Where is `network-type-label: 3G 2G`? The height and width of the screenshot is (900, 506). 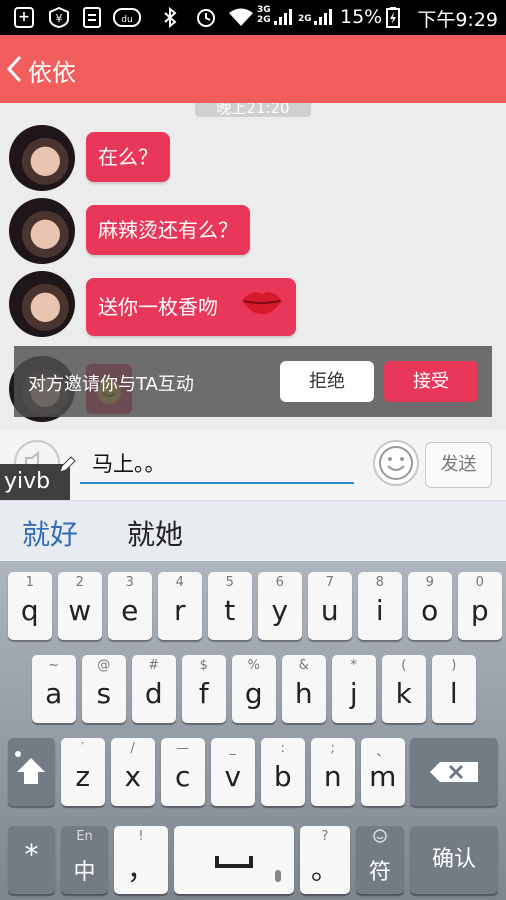 network-type-label: 3G 2G is located at coordinates (264, 15).